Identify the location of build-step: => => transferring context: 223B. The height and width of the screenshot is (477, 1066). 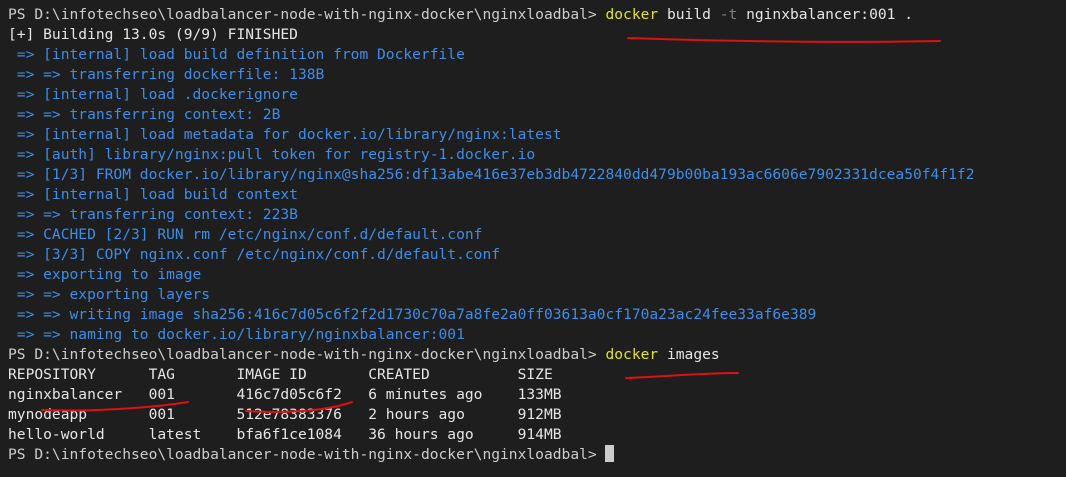
(153, 214).